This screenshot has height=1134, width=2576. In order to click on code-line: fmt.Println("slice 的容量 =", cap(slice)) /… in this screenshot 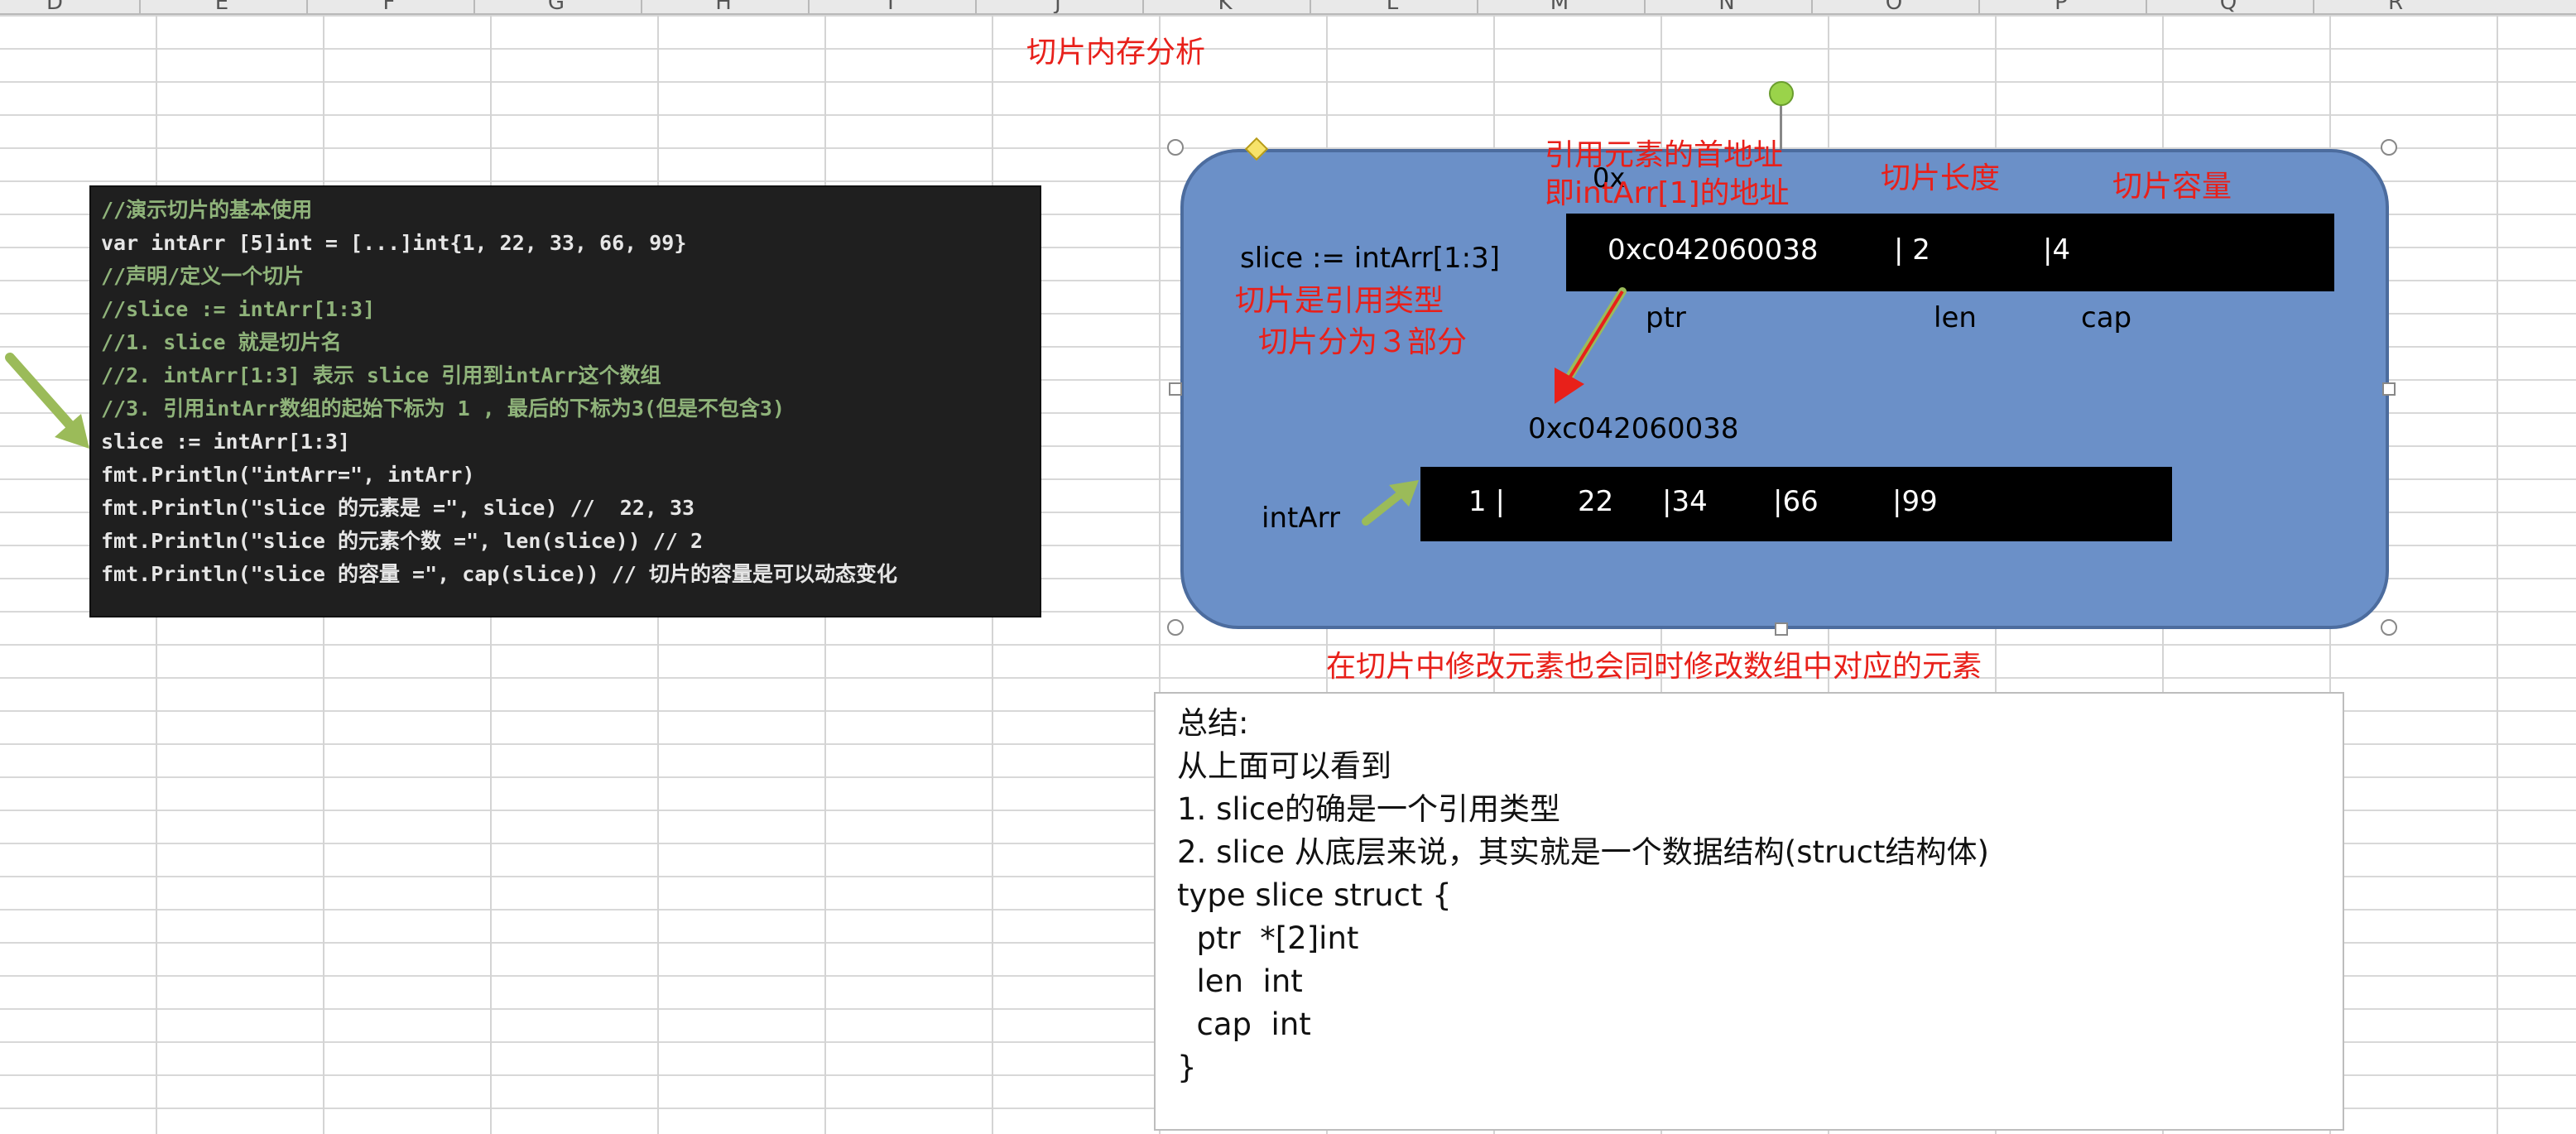, I will do `click(499, 574)`.